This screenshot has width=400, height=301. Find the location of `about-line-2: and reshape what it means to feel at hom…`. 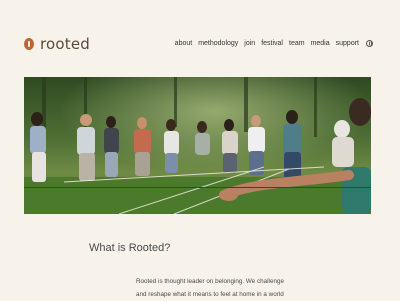

about-line-2: and reshape what it means to feel at hom… is located at coordinates (210, 294).